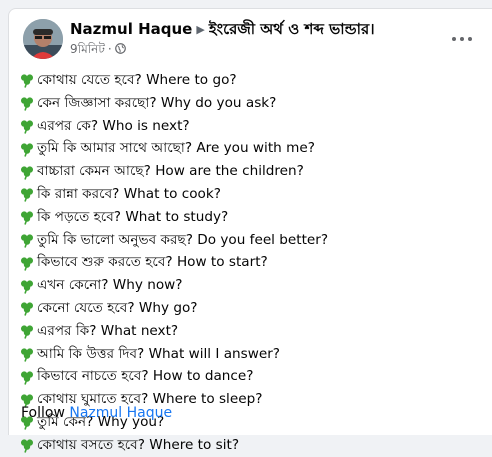 This screenshot has width=492, height=457. I want to click on author-line: Nazmul Haque ▶ ইংরেজী অর্থ ও শব্দ ভান্ডার।, so click(222, 29).